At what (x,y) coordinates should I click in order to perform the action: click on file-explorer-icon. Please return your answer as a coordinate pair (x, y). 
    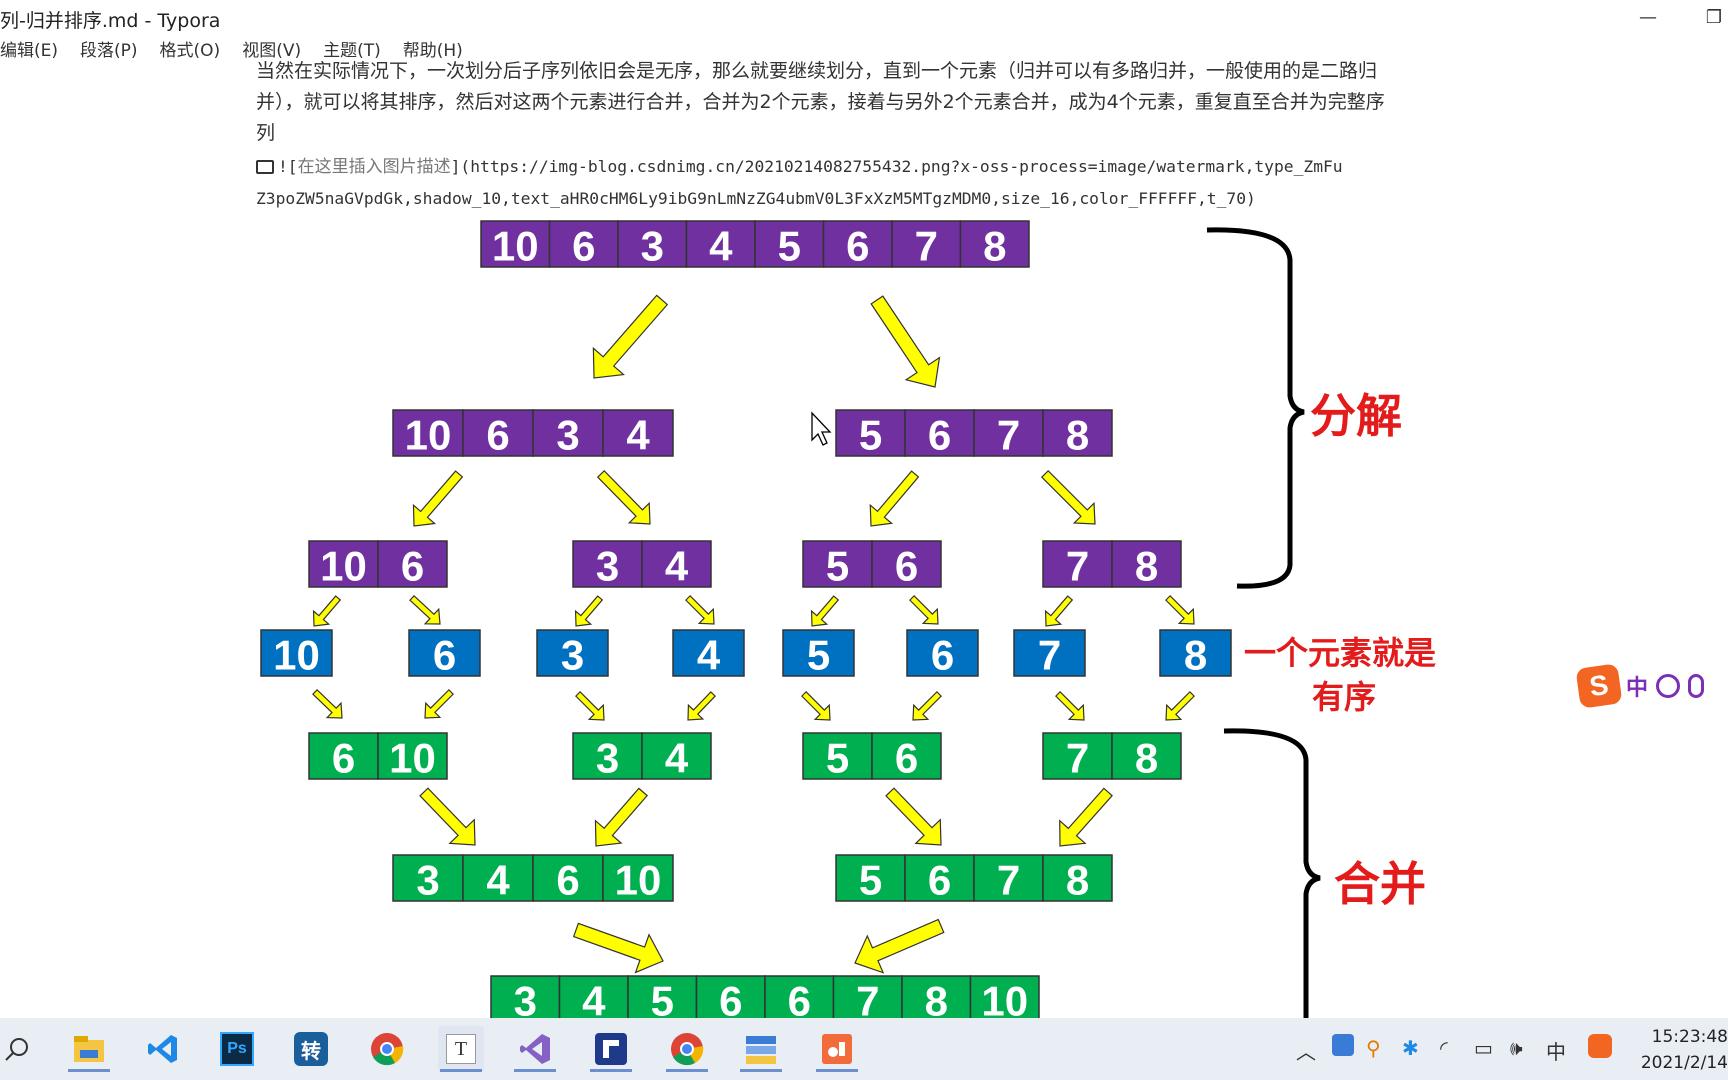
    Looking at the image, I should click on (89, 1049).